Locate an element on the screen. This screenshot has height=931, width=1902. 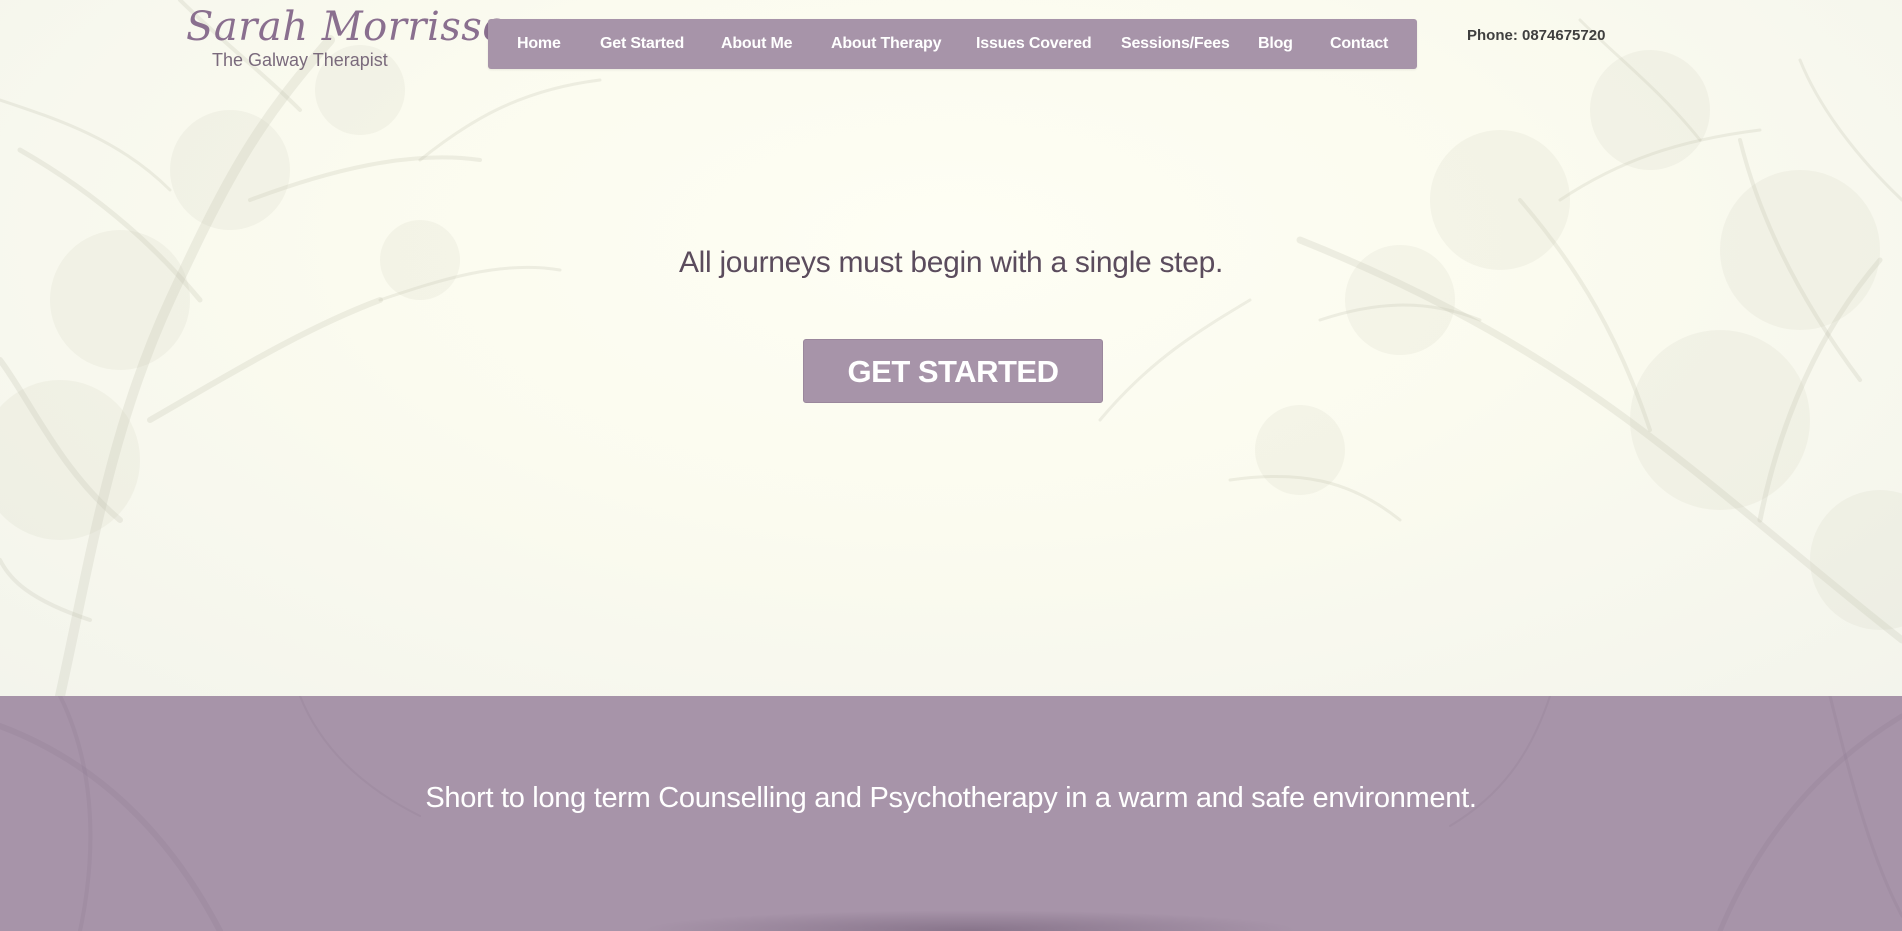
get-started-button: GET STARTED is located at coordinates (953, 371).